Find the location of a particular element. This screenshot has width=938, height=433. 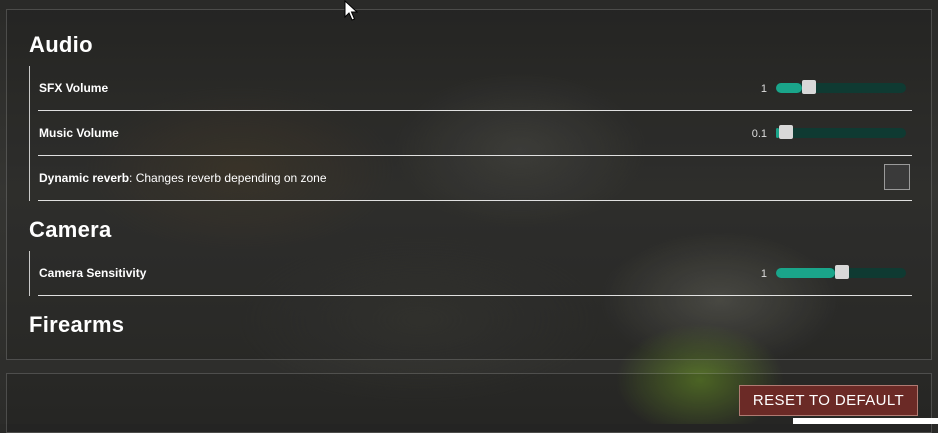

section-title-firearms: Firearms is located at coordinates (77, 324).